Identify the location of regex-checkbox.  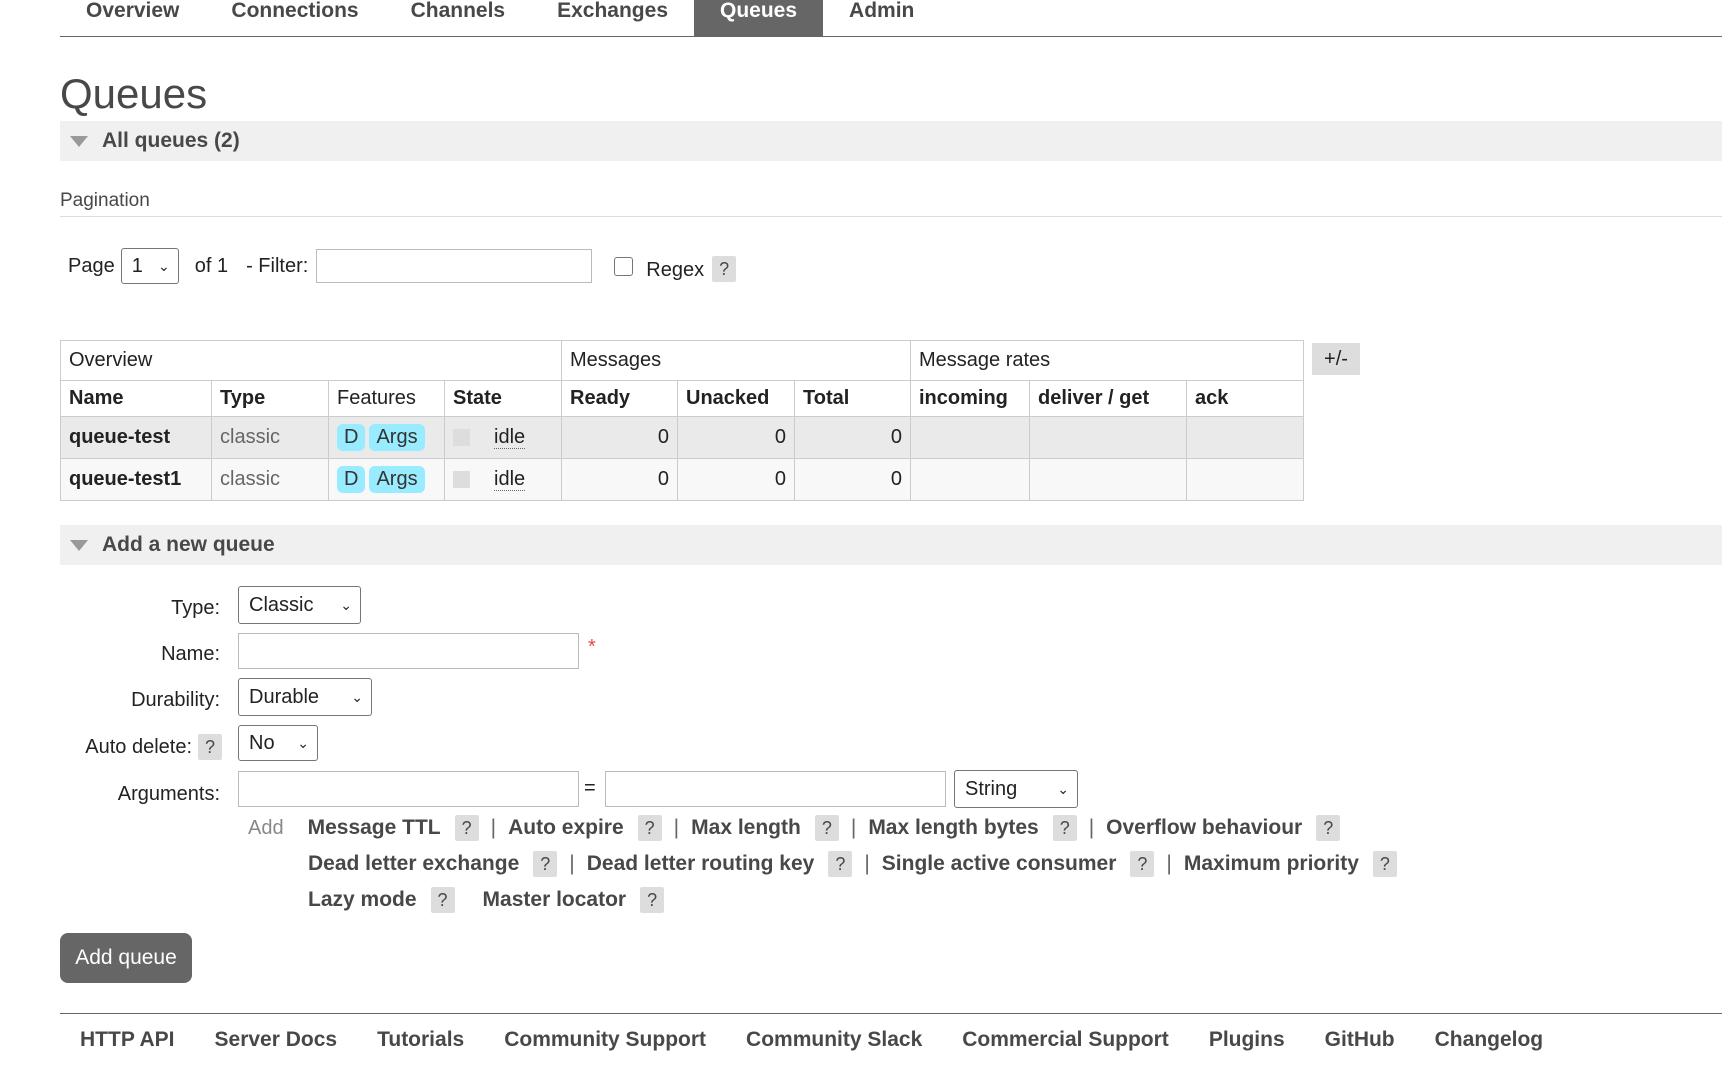
(624, 266).